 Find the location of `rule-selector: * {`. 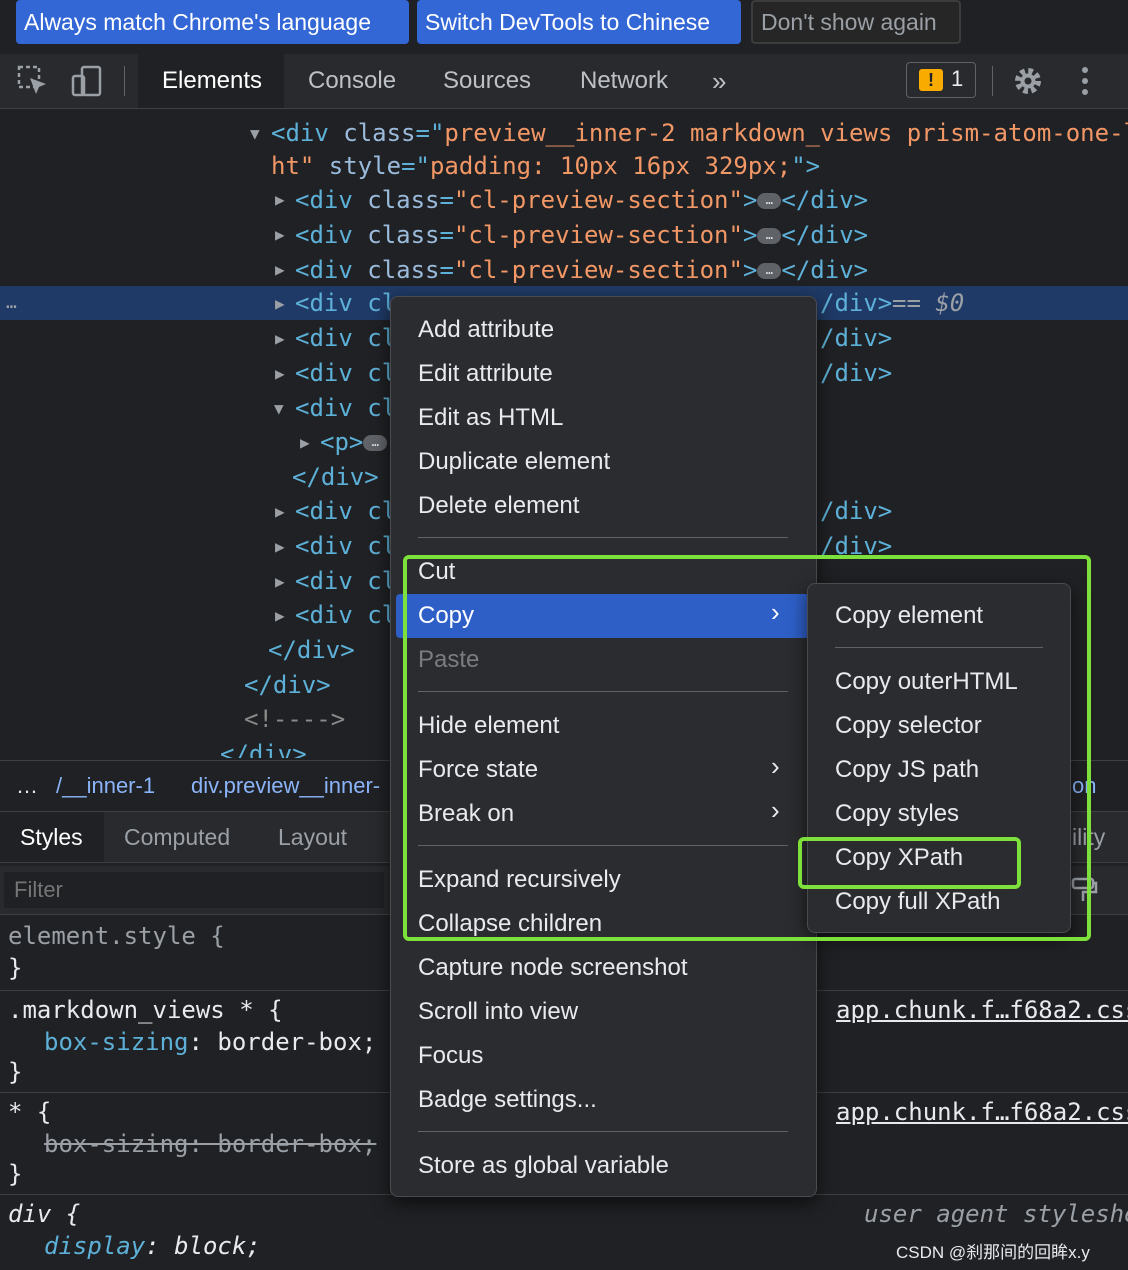

rule-selector: * { is located at coordinates (29, 1112).